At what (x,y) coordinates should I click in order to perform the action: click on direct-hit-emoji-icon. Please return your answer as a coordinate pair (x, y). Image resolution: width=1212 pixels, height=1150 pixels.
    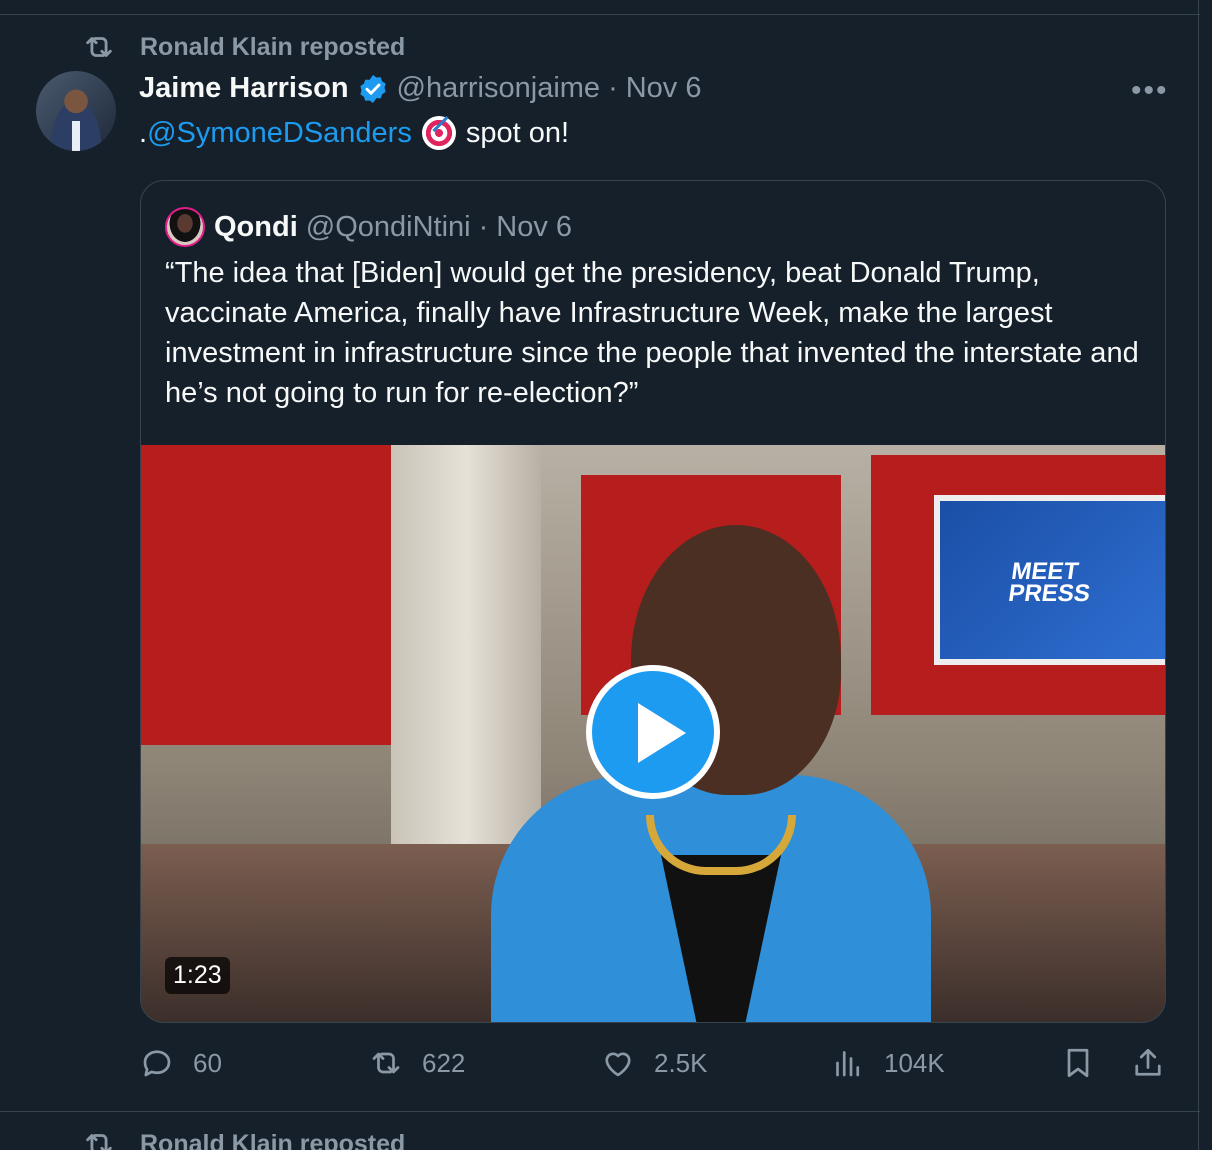
    Looking at the image, I should click on (438, 133).